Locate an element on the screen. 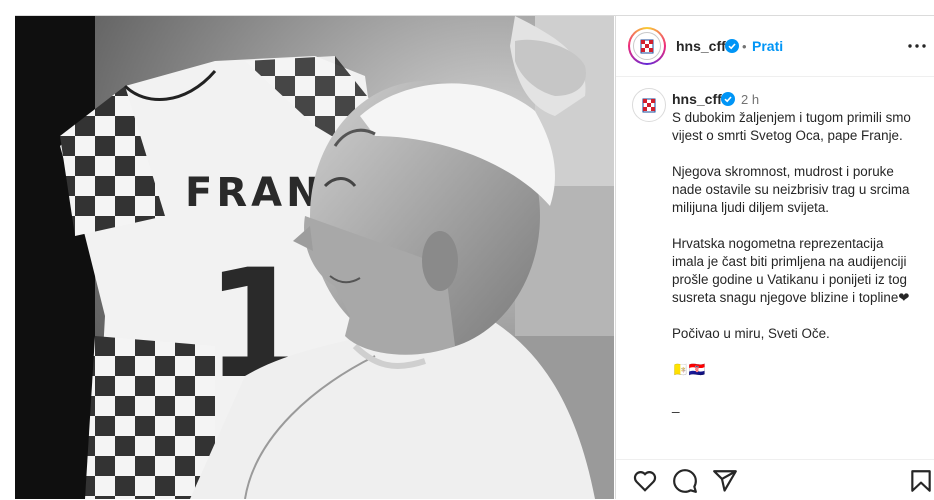 This screenshot has height=500, width=934. post-header: hns_cff • Prati is located at coordinates (775, 46).